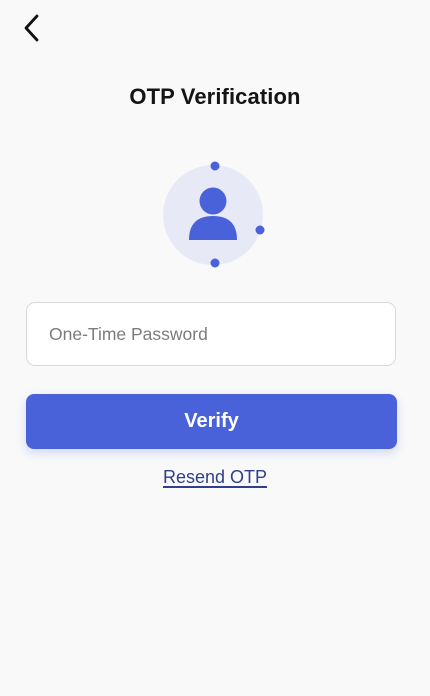  I want to click on page-title: OTP Verification, so click(215, 96).